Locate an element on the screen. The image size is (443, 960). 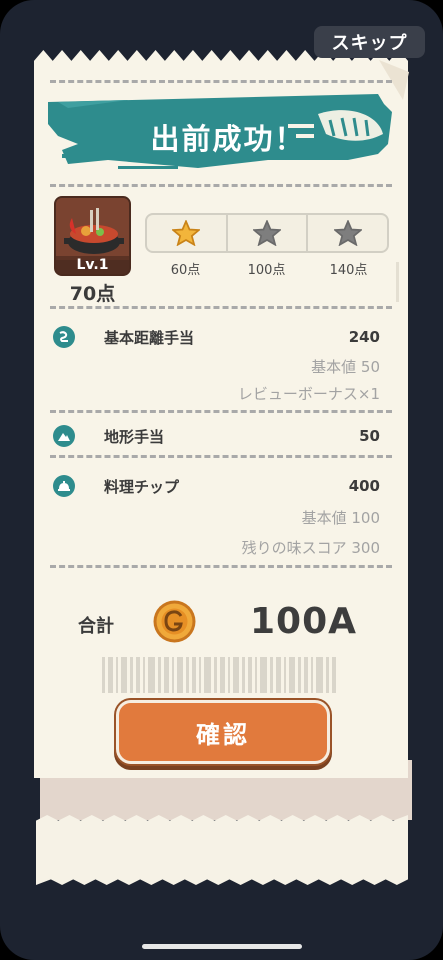
cloche-icon is located at coordinates (64, 486).